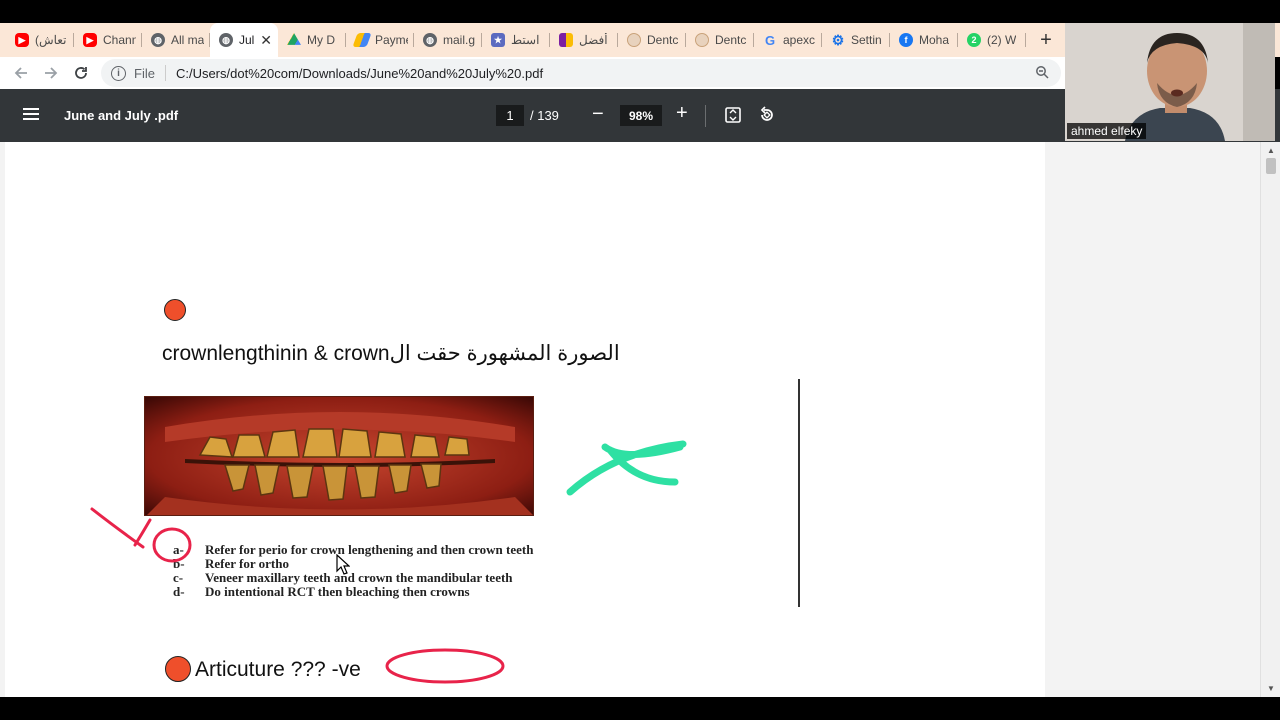  What do you see at coordinates (566, 40) in the screenshot?
I see `slides-icon` at bounding box center [566, 40].